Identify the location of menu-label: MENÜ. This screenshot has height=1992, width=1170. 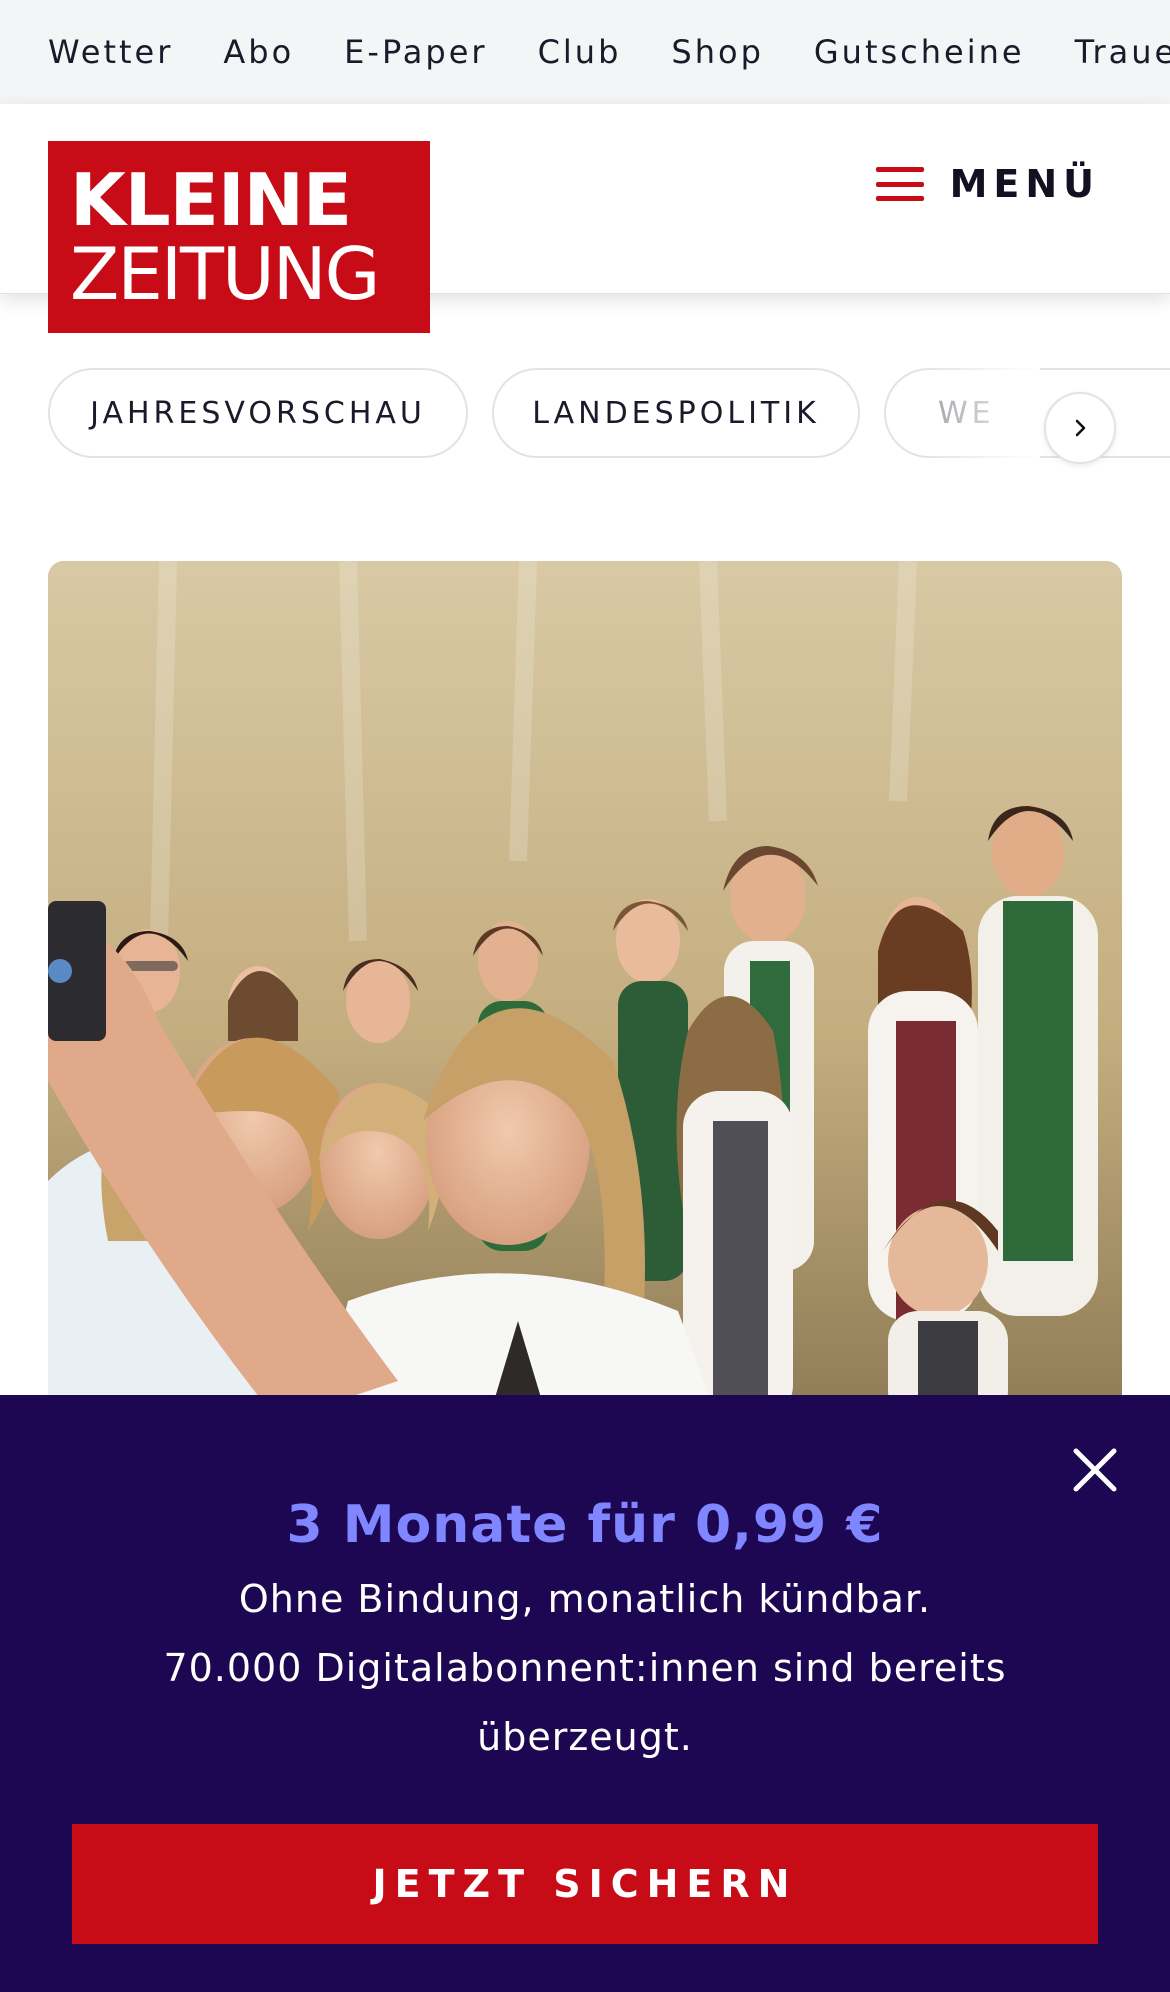
(1024, 184).